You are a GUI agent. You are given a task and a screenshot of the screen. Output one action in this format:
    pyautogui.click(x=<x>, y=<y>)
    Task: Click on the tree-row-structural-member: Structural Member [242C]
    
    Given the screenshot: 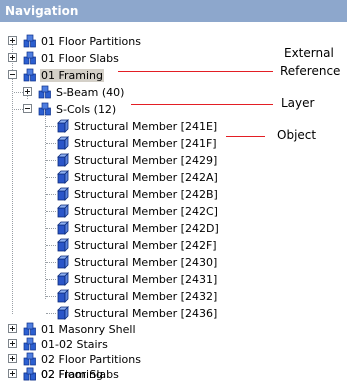 What is the action you would take?
    pyautogui.click(x=173, y=211)
    